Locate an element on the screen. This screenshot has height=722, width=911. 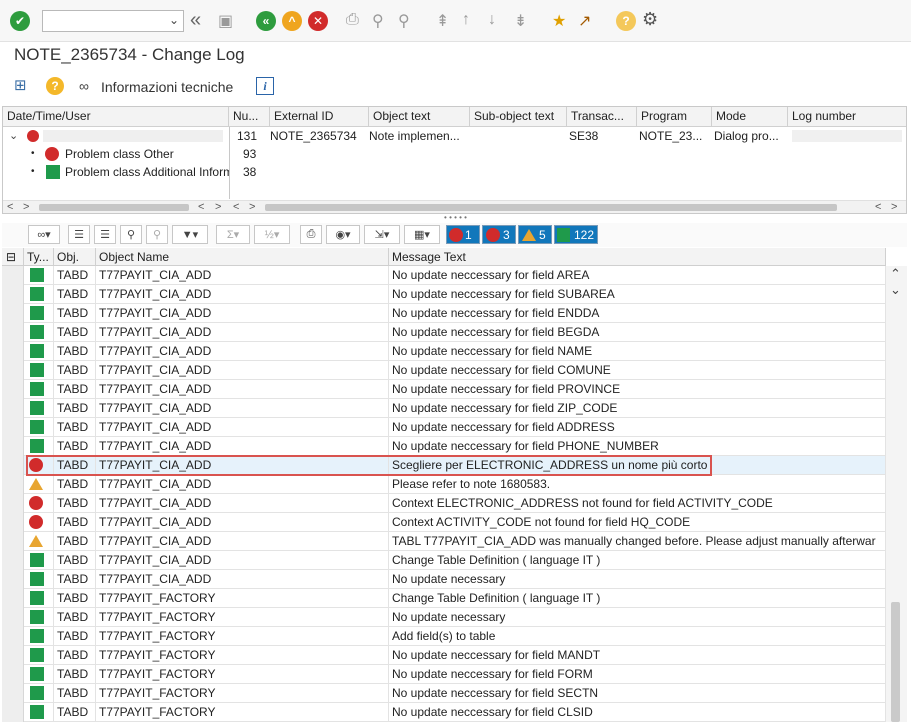
command-field: ⌄ is located at coordinates (113, 21).